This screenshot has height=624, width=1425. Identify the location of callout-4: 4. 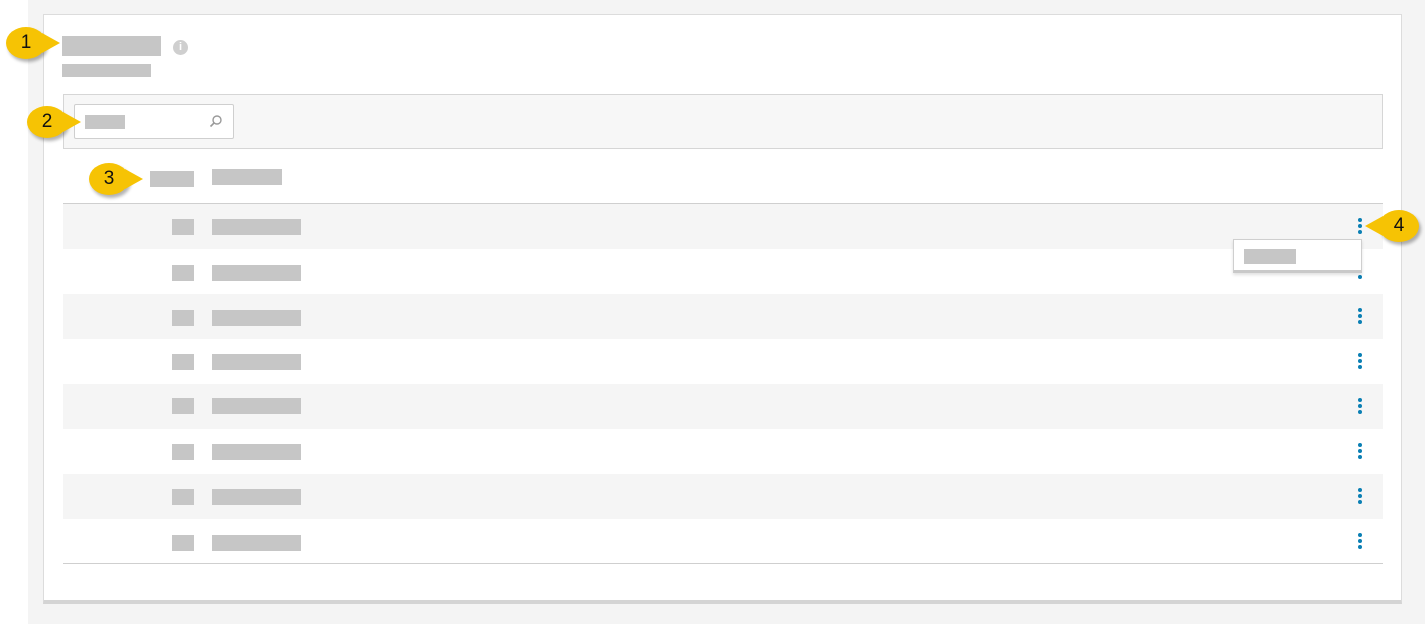
(1392, 226).